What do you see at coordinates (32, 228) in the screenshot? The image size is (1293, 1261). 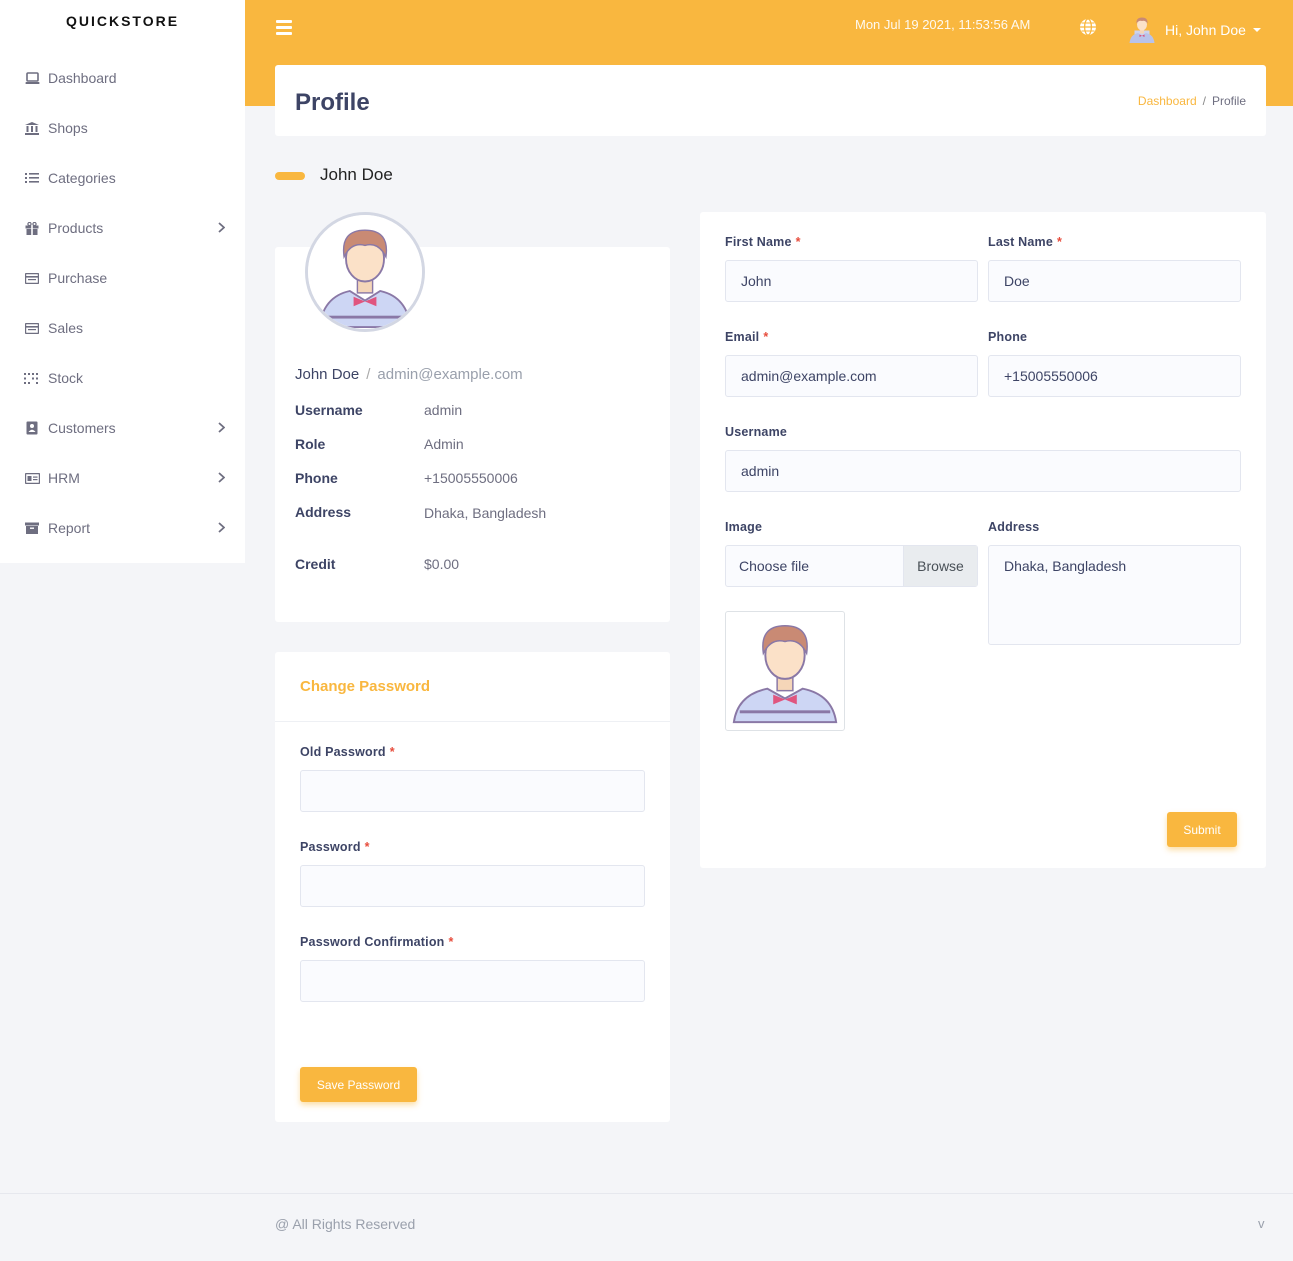 I see `gift-icon` at bounding box center [32, 228].